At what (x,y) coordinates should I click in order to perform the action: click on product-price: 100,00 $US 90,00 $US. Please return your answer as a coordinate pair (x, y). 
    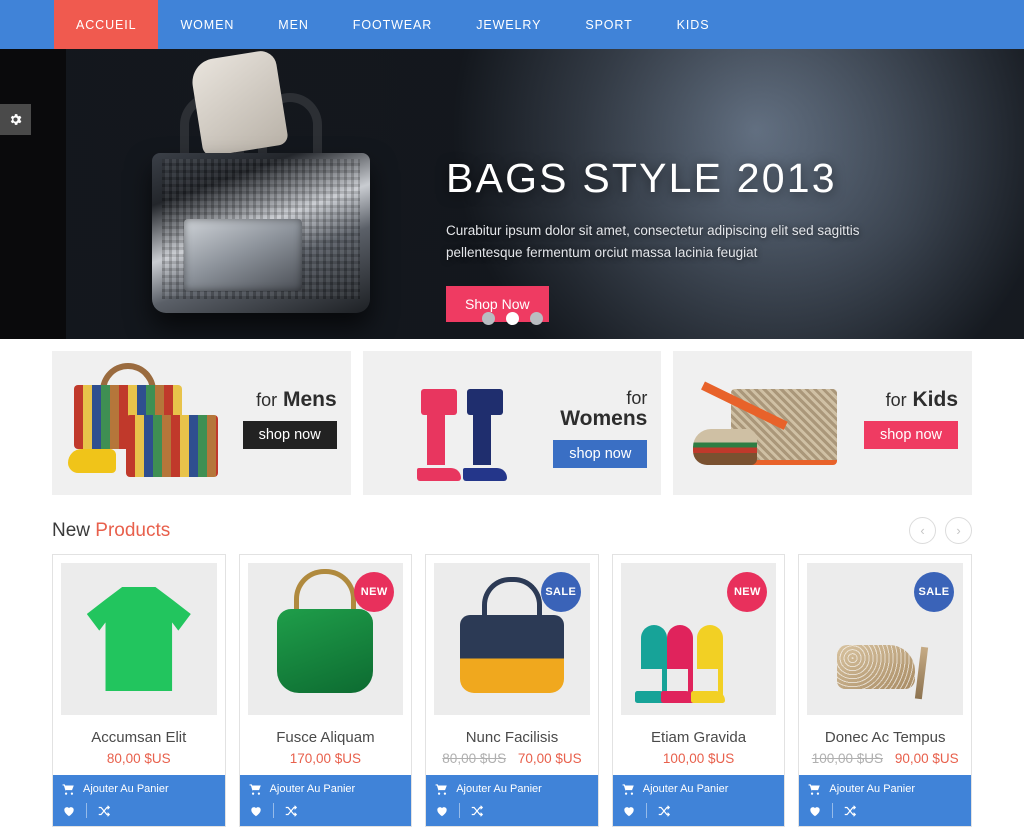
    Looking at the image, I should click on (885, 760).